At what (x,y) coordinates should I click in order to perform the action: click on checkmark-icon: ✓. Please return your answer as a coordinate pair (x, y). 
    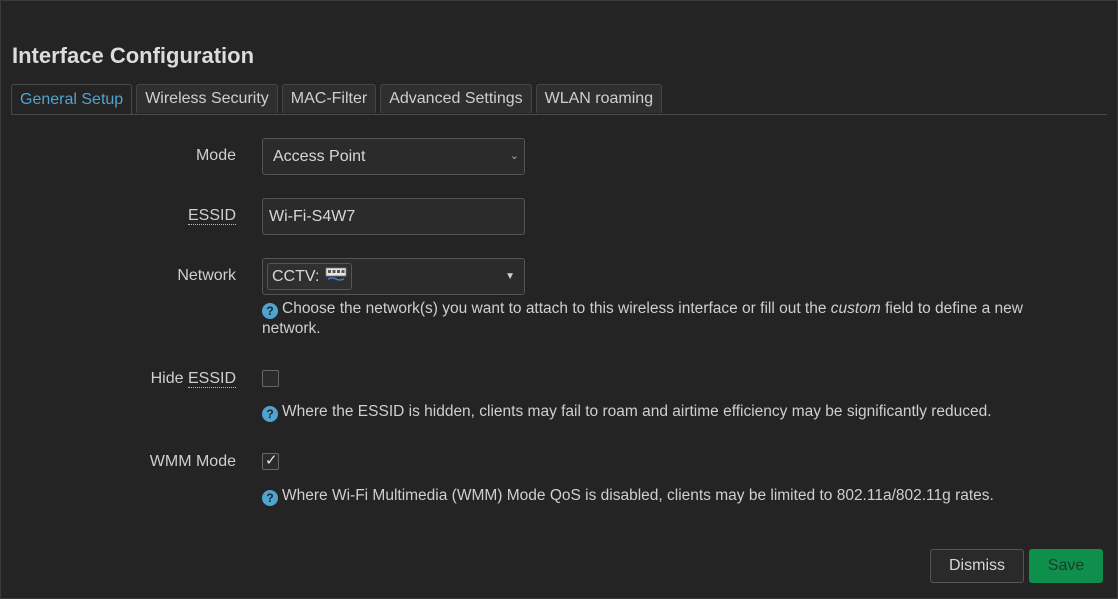
    Looking at the image, I should click on (271, 460).